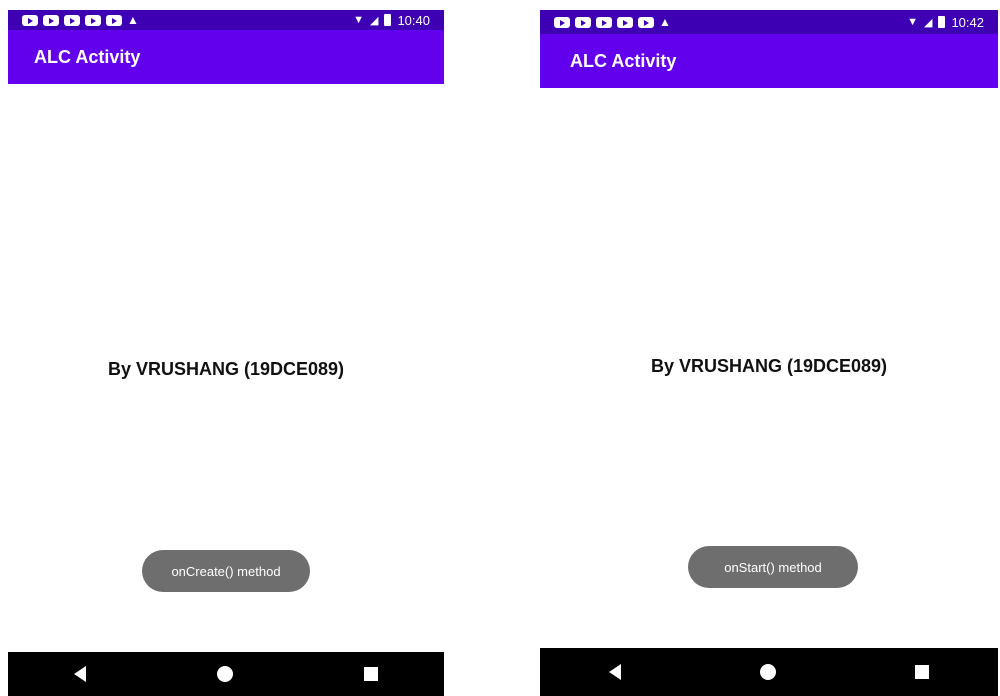  I want to click on status-bar: ▲ ▼ ◢ 10:42, so click(769, 22).